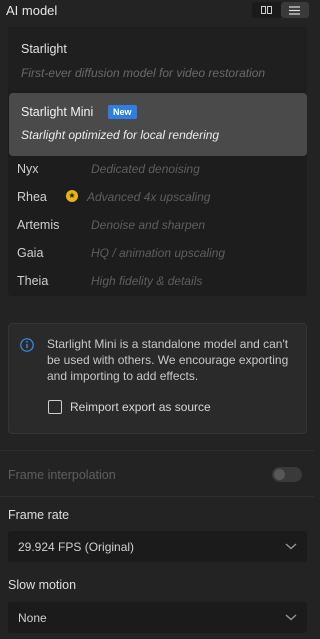  I want to click on slow-motion-select: None, so click(157, 617).